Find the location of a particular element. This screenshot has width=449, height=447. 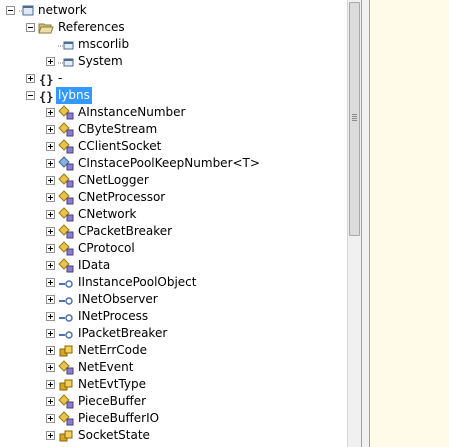

tree-node-label: IPacketBreaker is located at coordinates (122, 333).